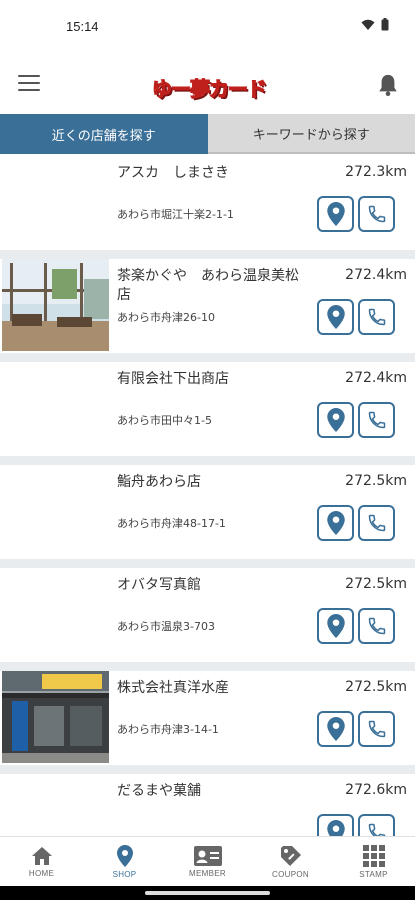 The image size is (415, 900). What do you see at coordinates (368, 24) in the screenshot?
I see `wifi-icon` at bounding box center [368, 24].